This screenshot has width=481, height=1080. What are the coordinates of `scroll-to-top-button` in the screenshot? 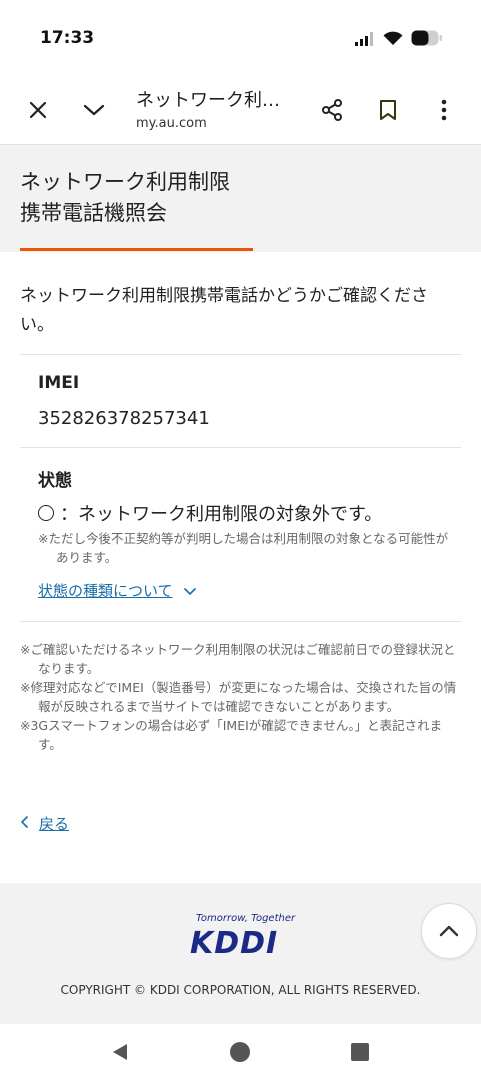 It's located at (449, 931).